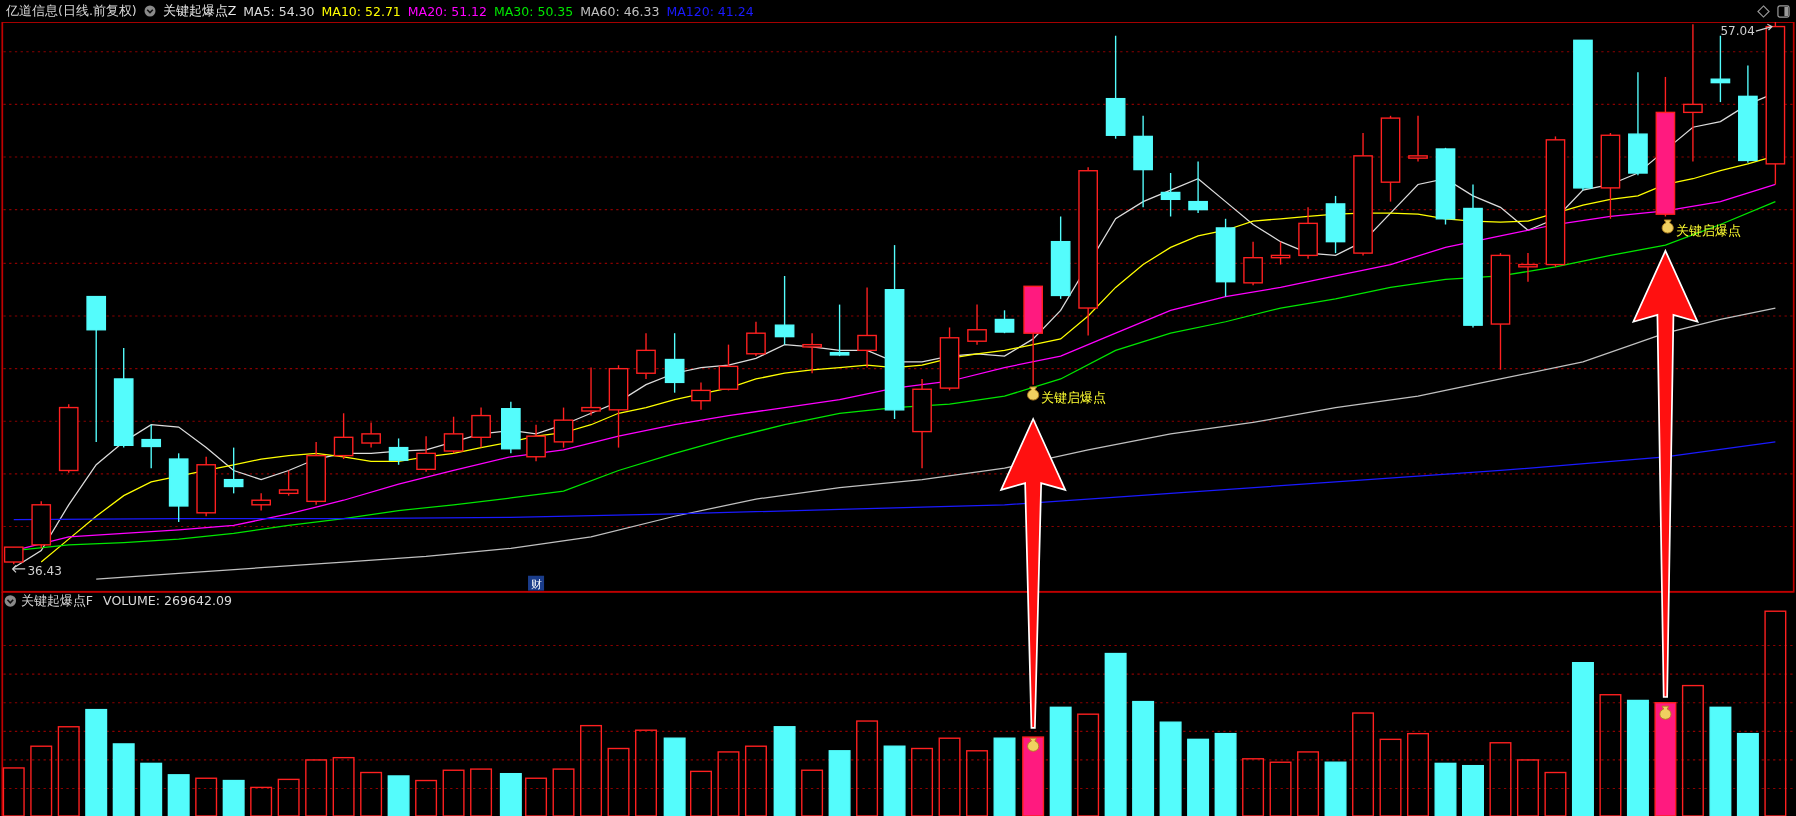  I want to click on moving-average-value: MA30: 50.35, so click(534, 11).